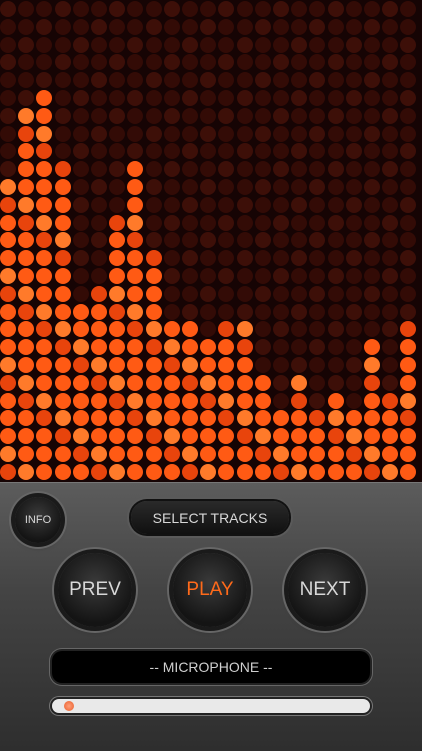  I want to click on info-button: INFO, so click(38, 520).